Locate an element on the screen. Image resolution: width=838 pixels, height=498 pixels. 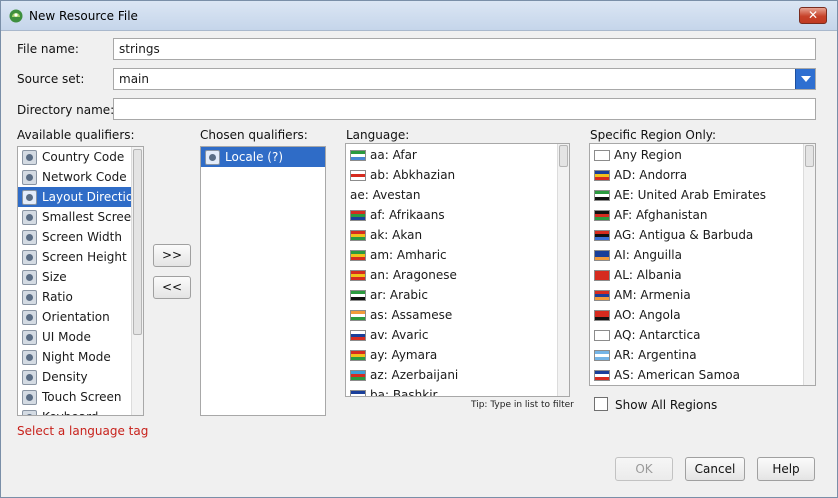
available-item-touch-screen: Touch Screen is located at coordinates (74, 397).